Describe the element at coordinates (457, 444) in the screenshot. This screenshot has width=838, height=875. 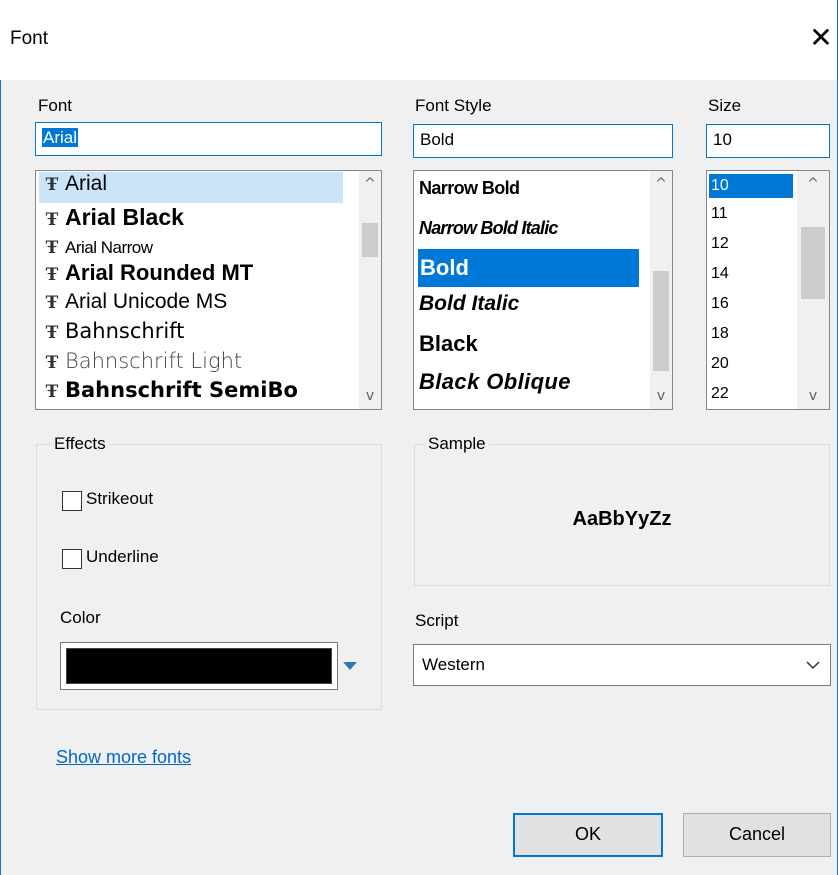
I see `sample-label: Sample` at that location.